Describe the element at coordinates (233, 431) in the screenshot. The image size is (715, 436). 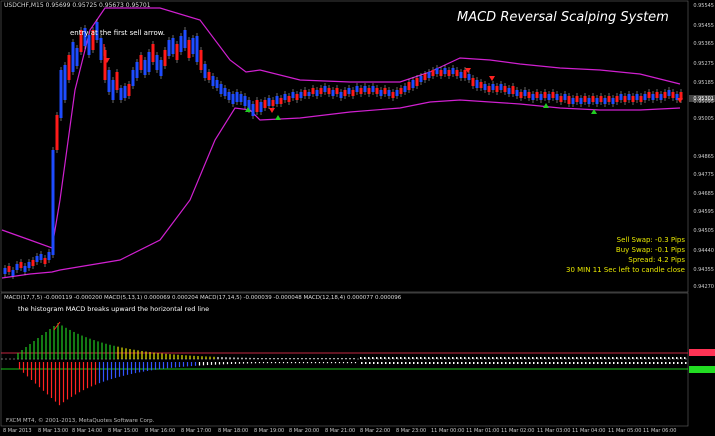
I see `time-label: 8 Mar 18:00` at that location.